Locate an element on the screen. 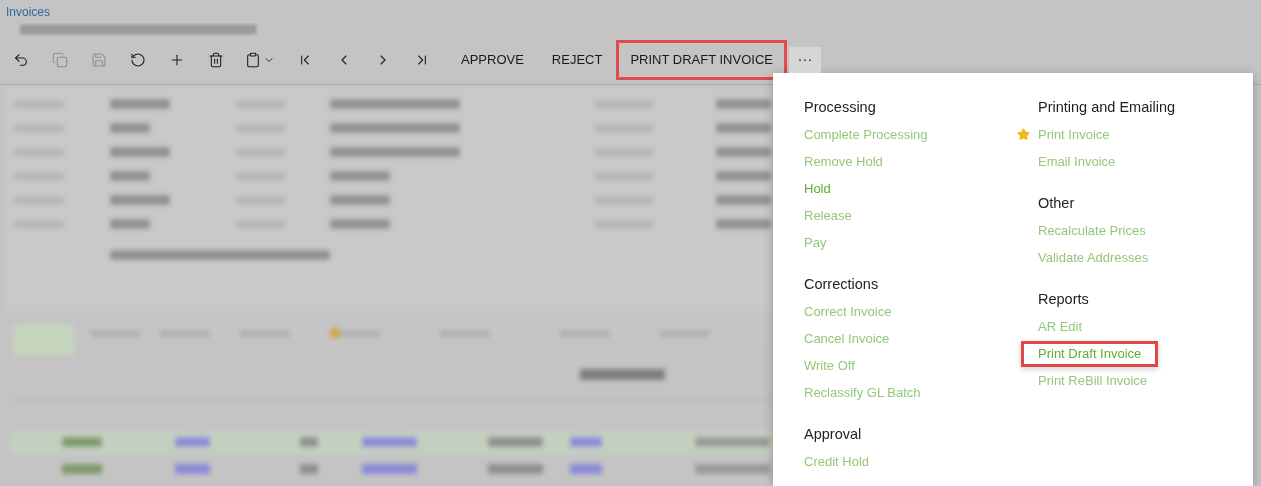 Image resolution: width=1261 pixels, height=486 pixels. menu-item: Email Invoice is located at coordinates (1077, 161).